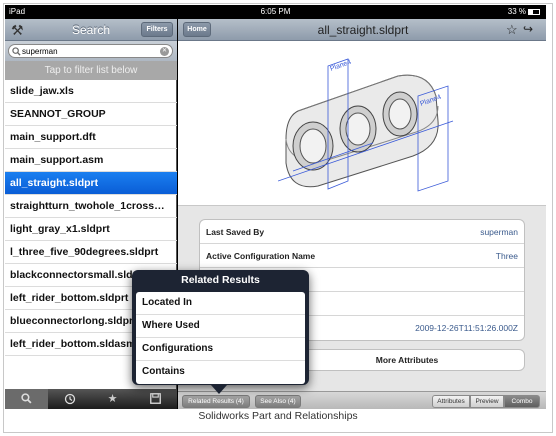 The image size is (556, 436). Describe the element at coordinates (216, 401) in the screenshot. I see `related-results-button: Related Results (4)` at that location.